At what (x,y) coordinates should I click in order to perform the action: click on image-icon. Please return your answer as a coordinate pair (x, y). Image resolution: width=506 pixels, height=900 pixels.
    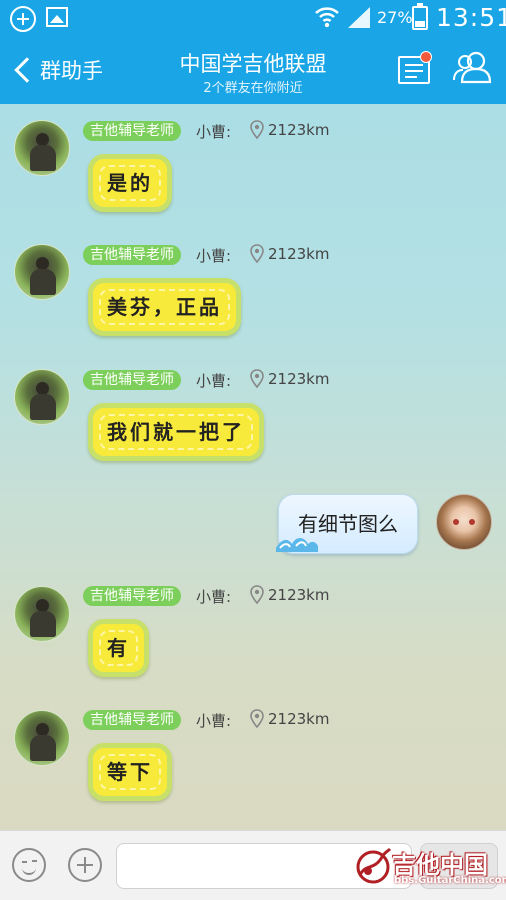
    Looking at the image, I should click on (57, 17).